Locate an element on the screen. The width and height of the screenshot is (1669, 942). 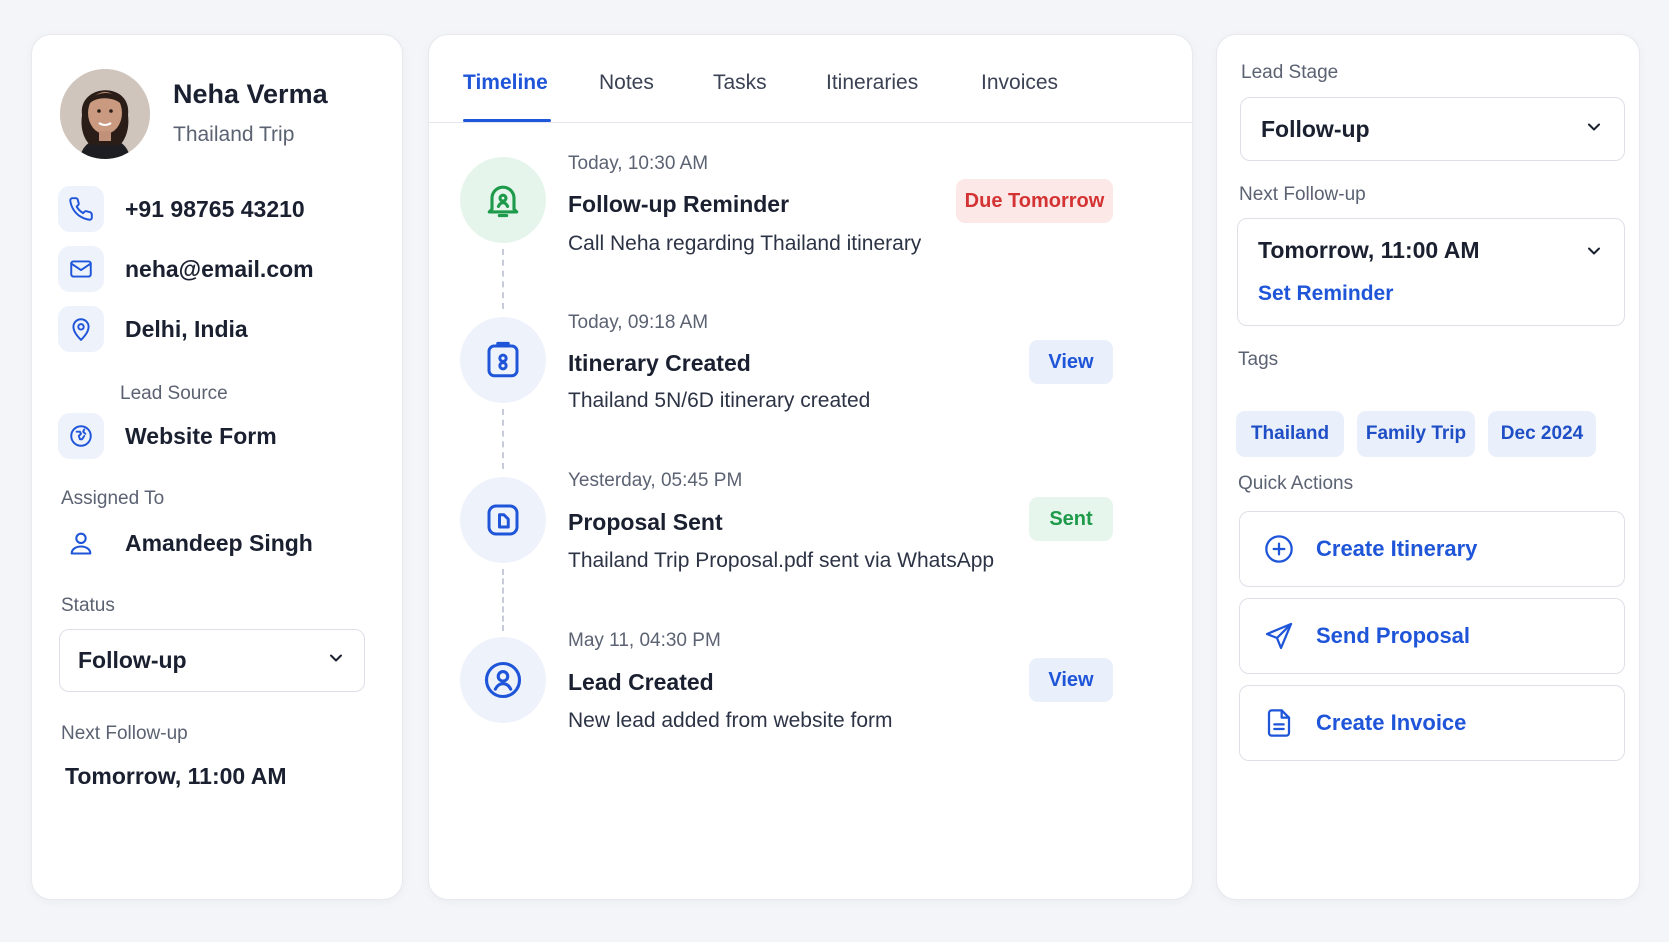
send-icon is located at coordinates (1279, 636).